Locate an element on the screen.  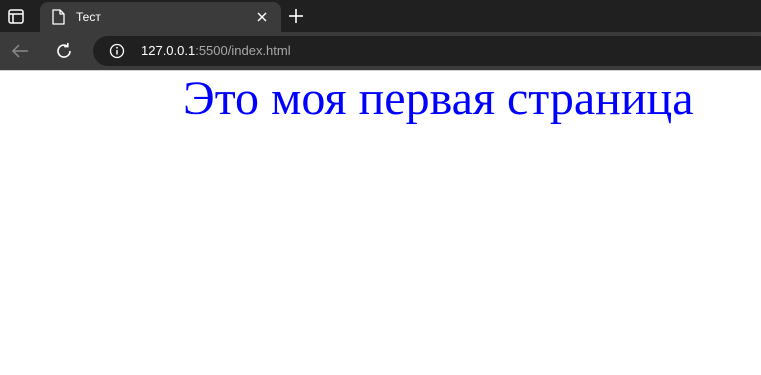
tab-title: Тест is located at coordinates (88, 17).